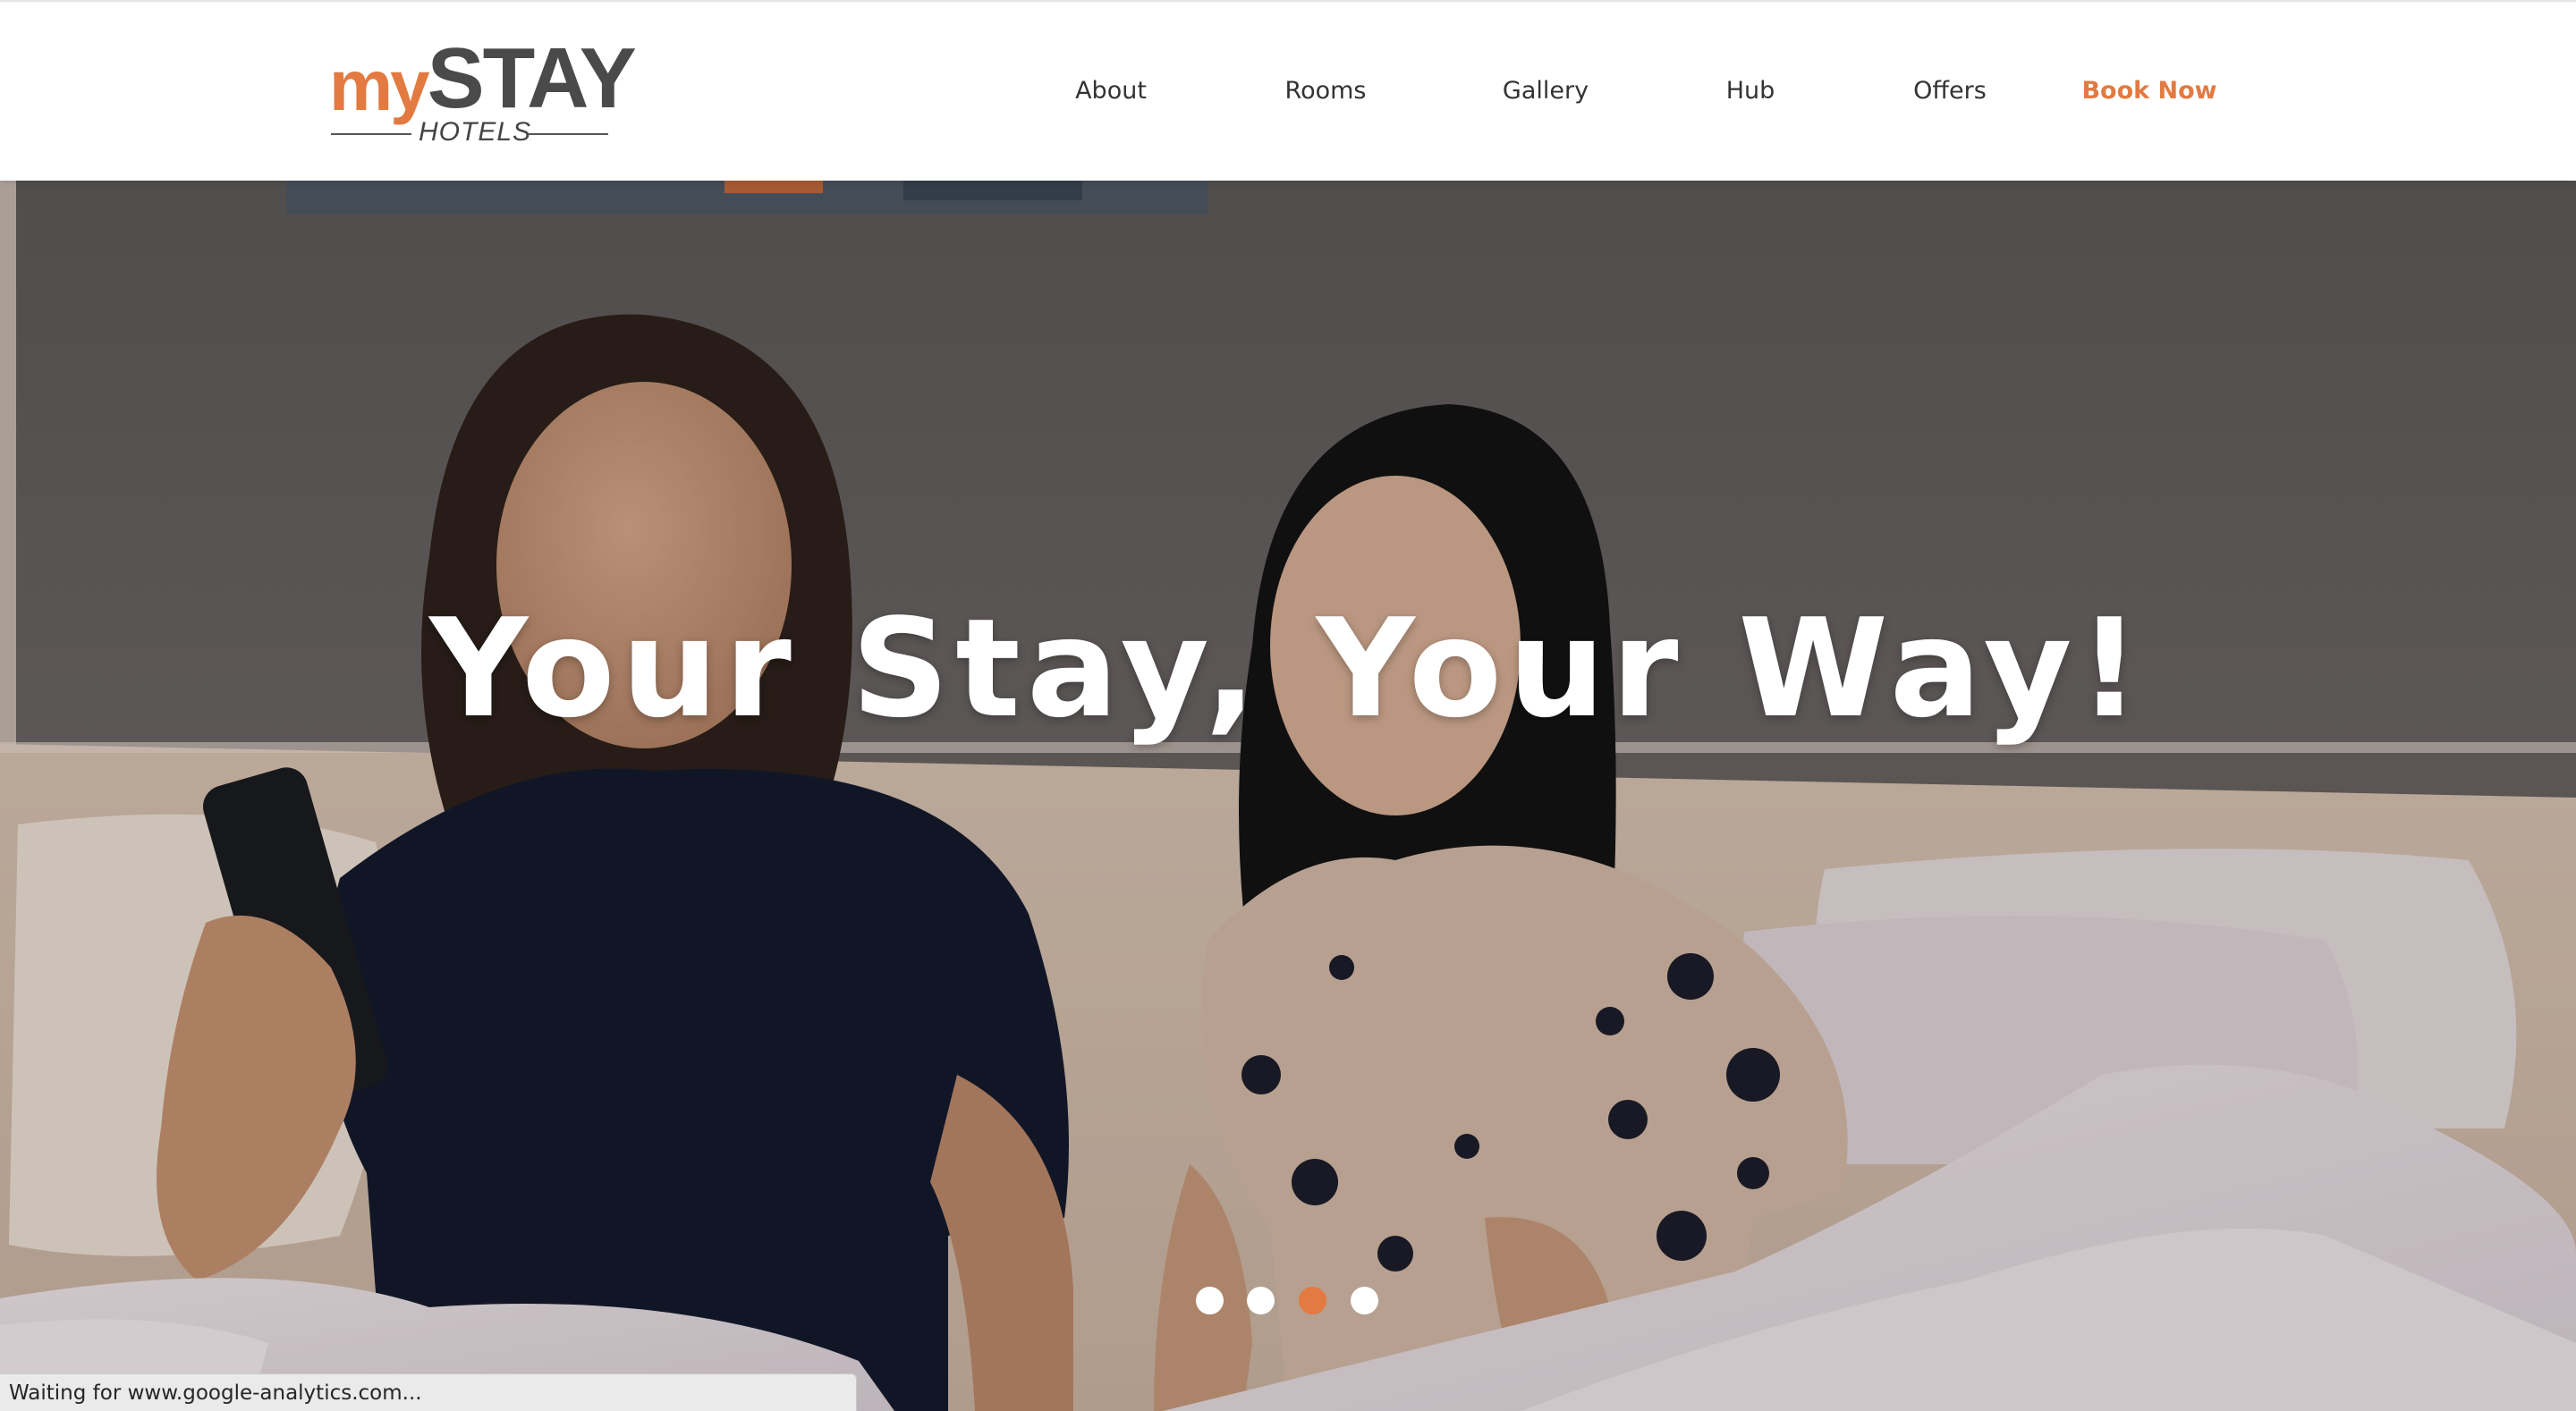 The width and height of the screenshot is (2576, 1411). What do you see at coordinates (1288, 669) in the screenshot?
I see `hero-title: Your Stay, Your Way!` at bounding box center [1288, 669].